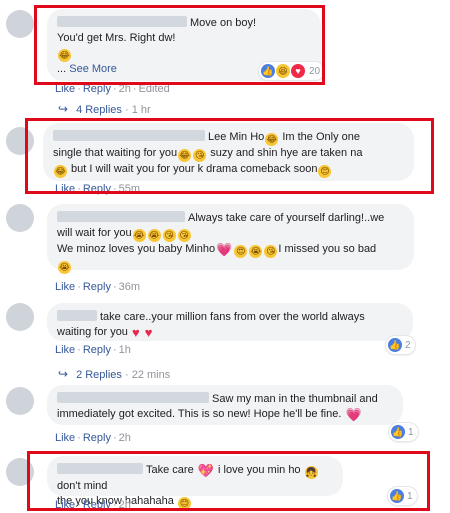 This screenshot has height=513, width=450. I want to click on comment-text: Saw my man in the thumbnail and, so click(295, 399).